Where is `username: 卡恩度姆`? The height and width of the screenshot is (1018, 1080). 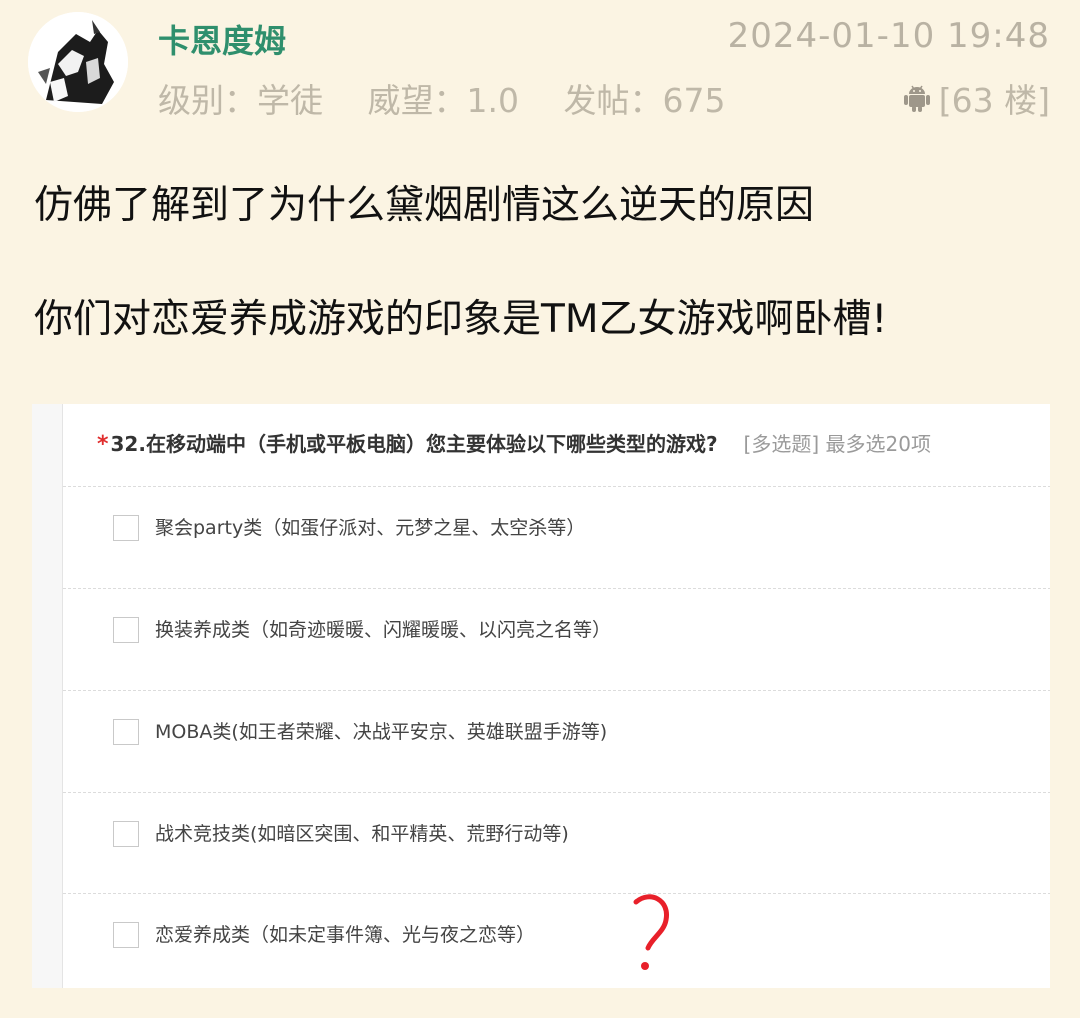
username: 卡恩度姆 is located at coordinates (222, 39).